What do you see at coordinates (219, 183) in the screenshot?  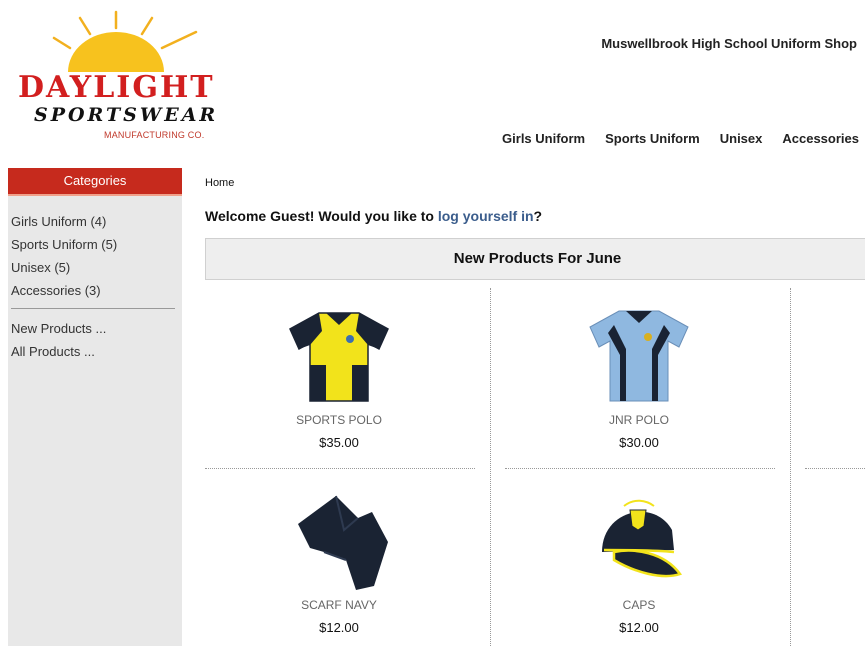 I see `breadcrumb-home: Home` at bounding box center [219, 183].